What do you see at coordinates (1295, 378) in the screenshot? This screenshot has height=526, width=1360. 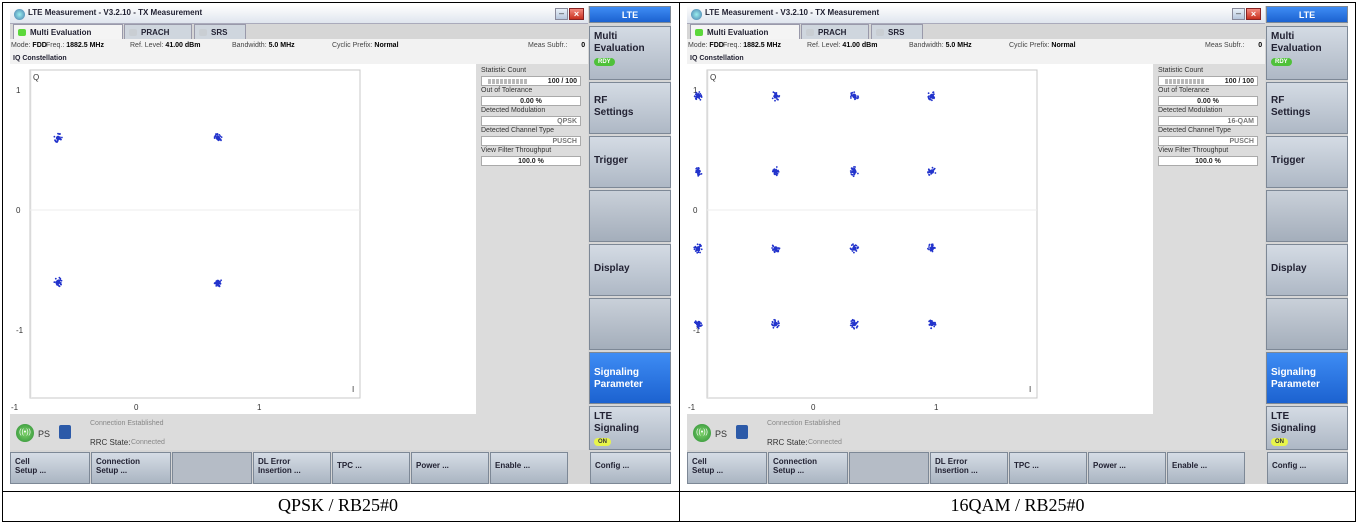 I see `softkey-label: Signaling Parameter` at bounding box center [1295, 378].